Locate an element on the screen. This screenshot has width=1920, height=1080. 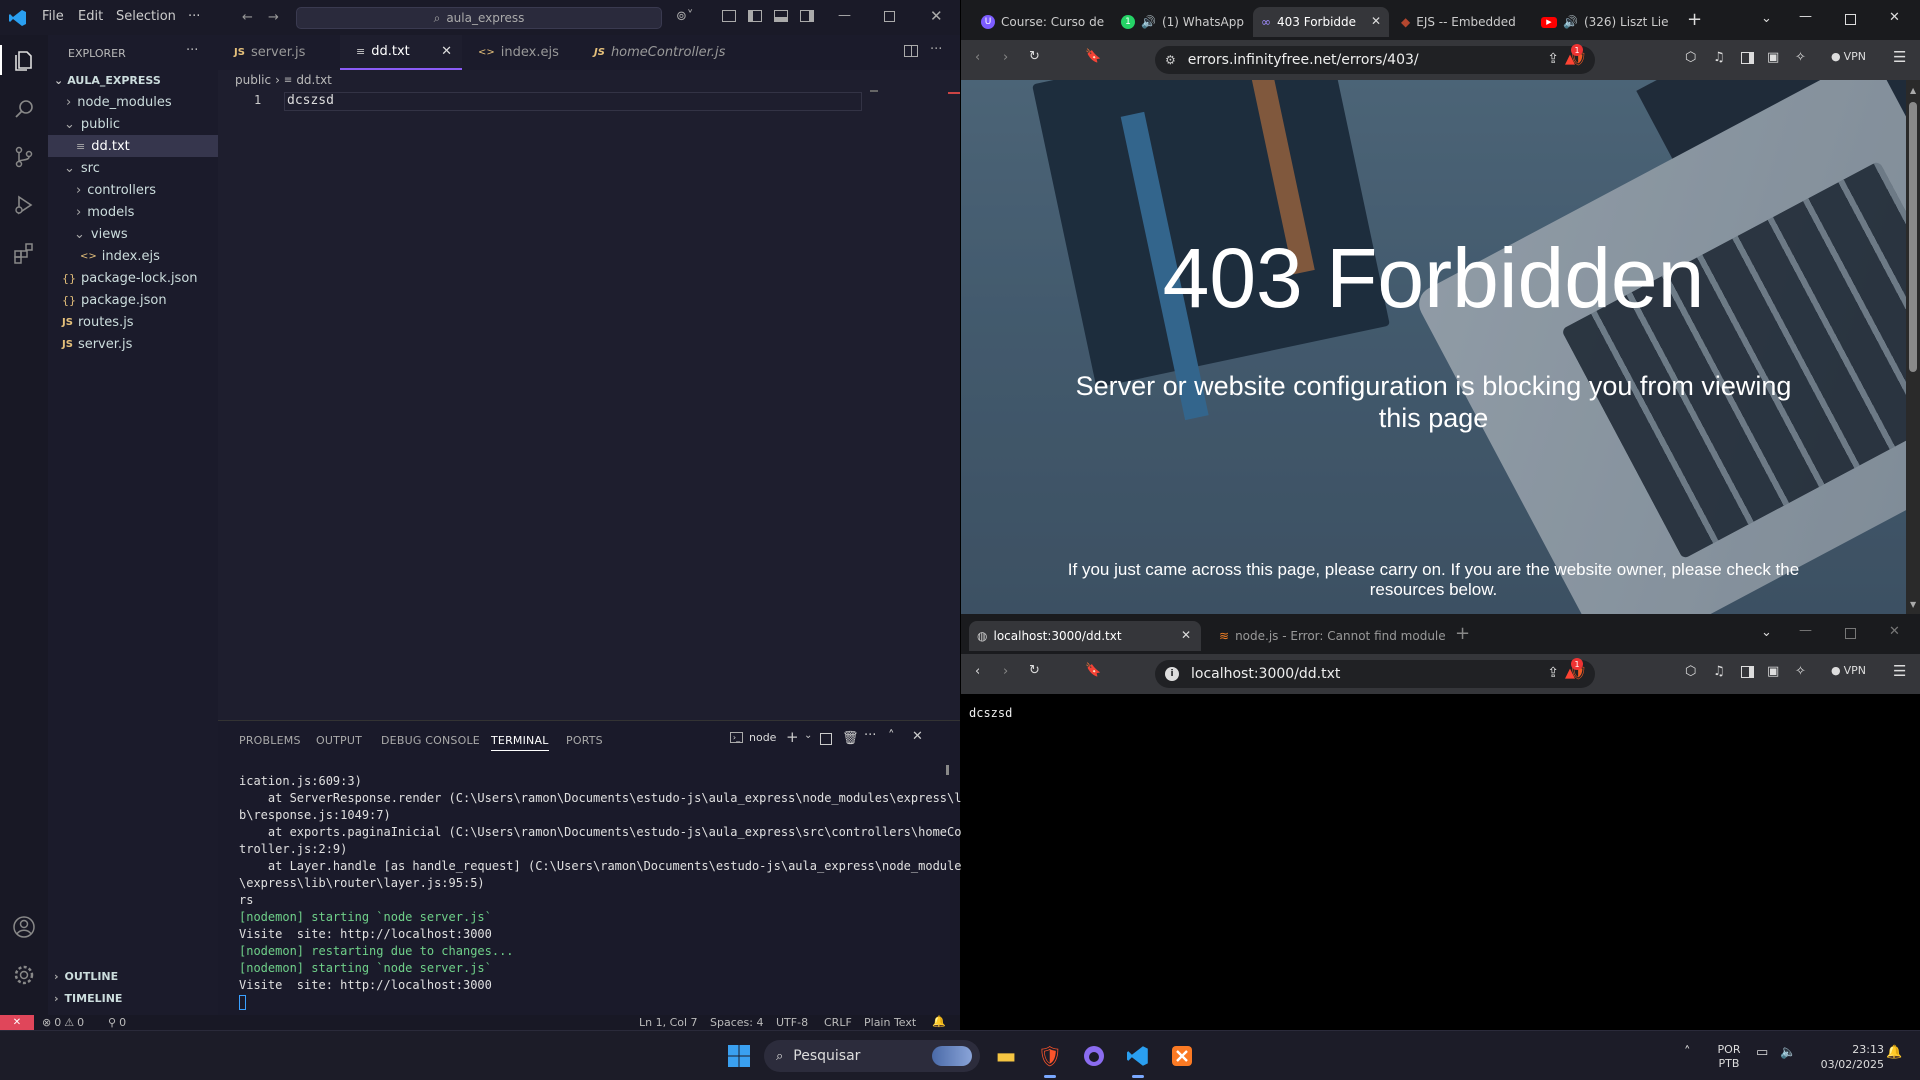
tree-item-package-json: {} package.json is located at coordinates (133, 300).